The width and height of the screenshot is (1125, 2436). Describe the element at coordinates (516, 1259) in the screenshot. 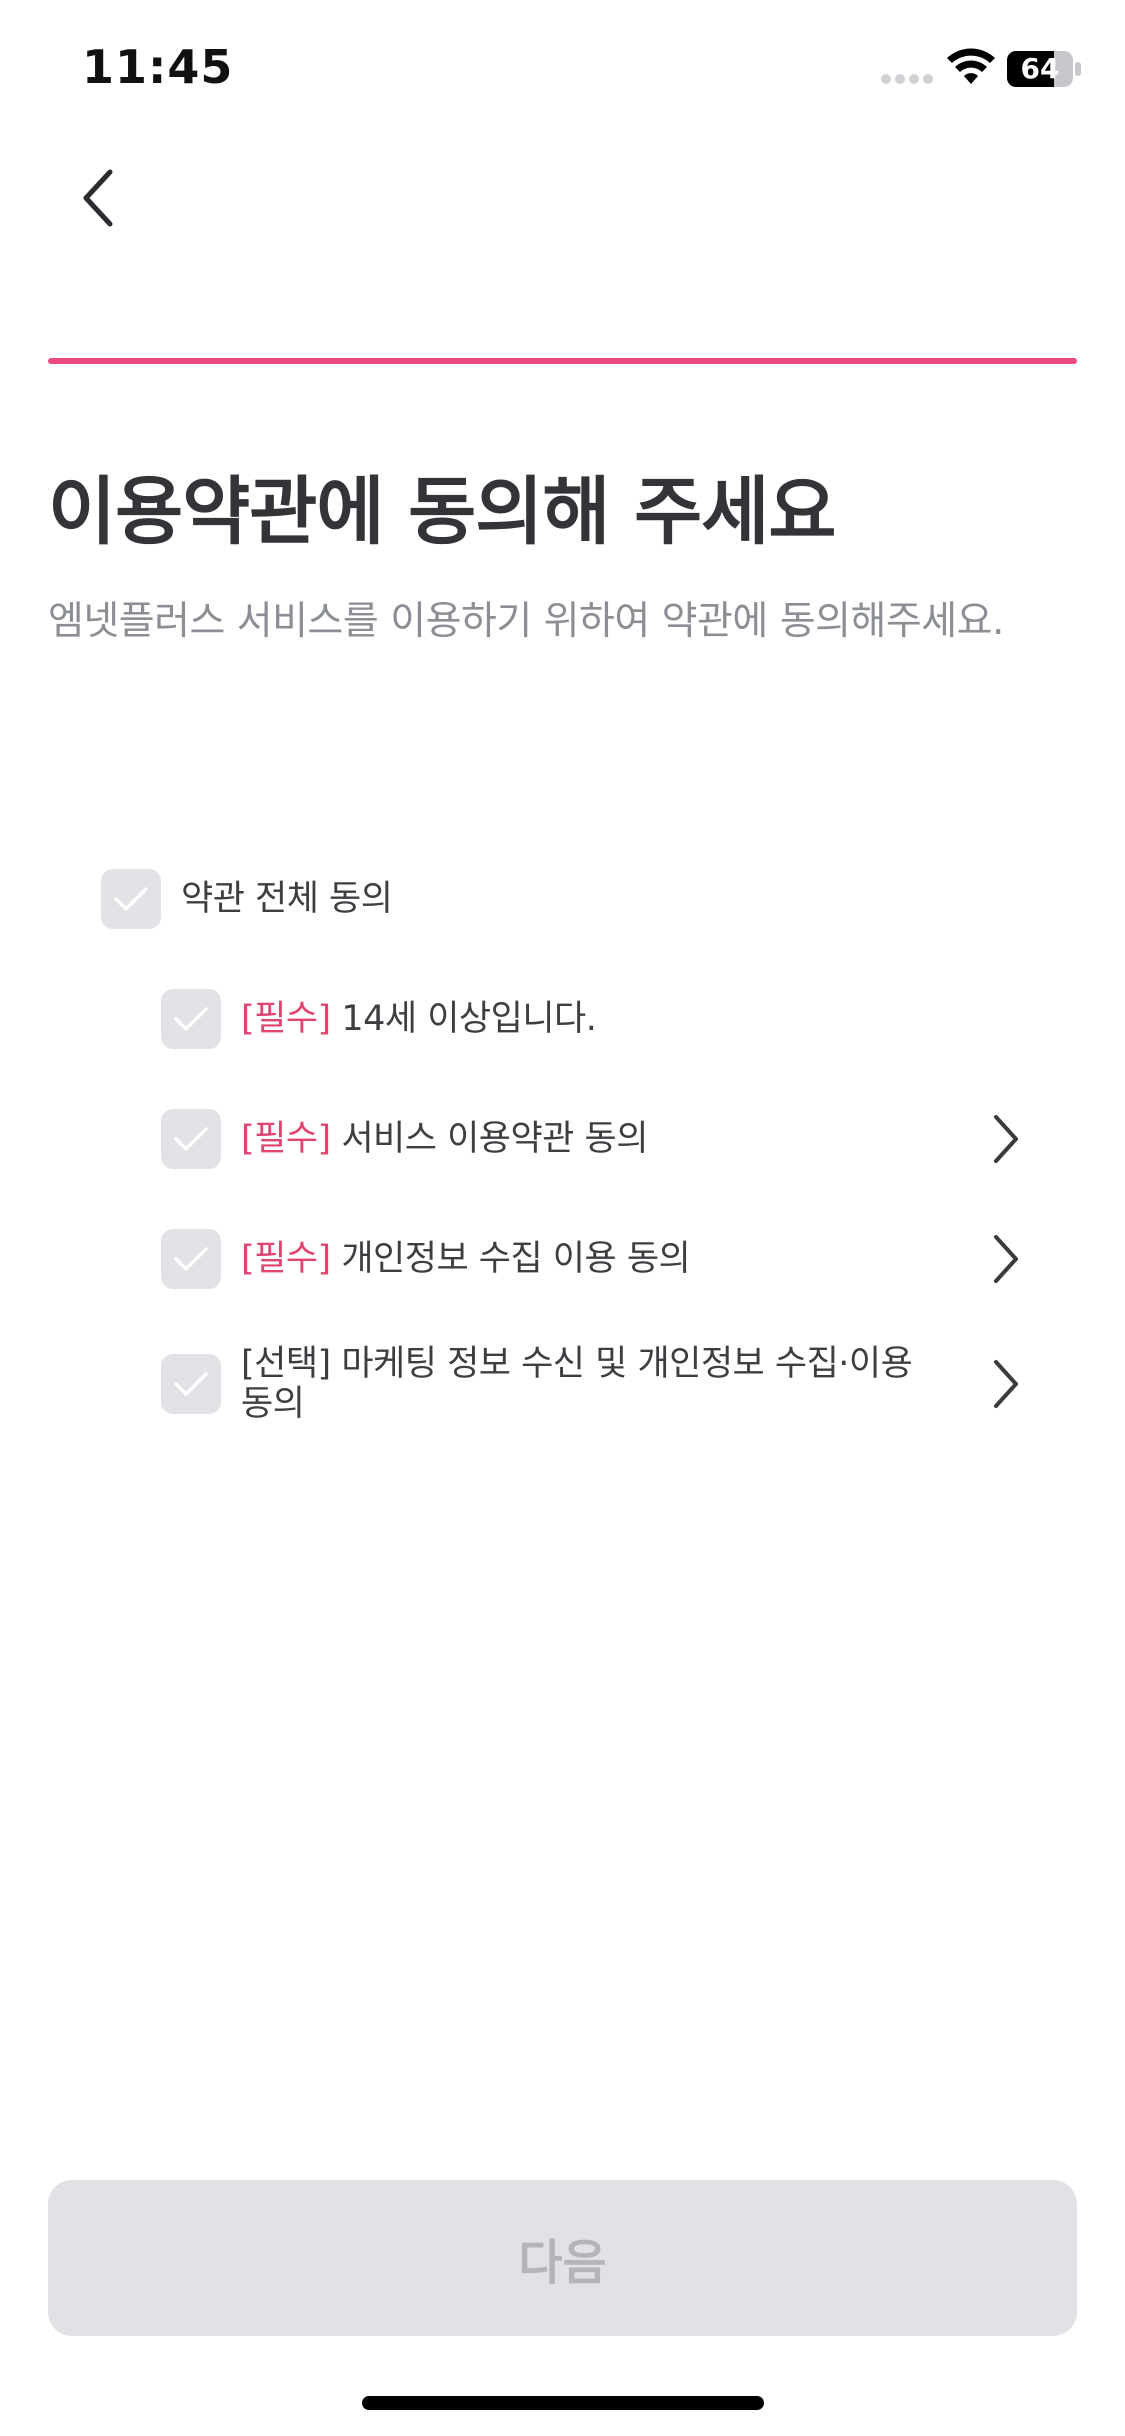

I see `agree-item-text: 개인정보 수집 이용 동의` at that location.